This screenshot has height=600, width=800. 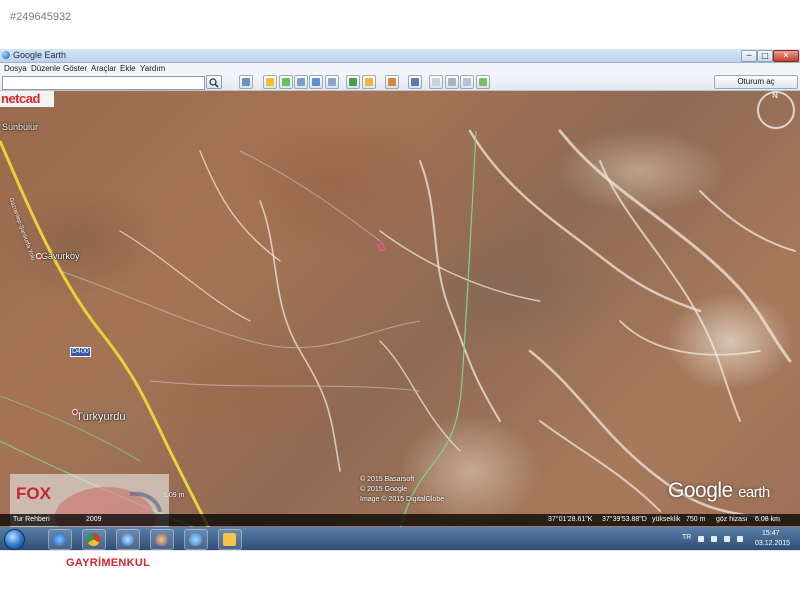 I want to click on email-icon, so click(x=436, y=82).